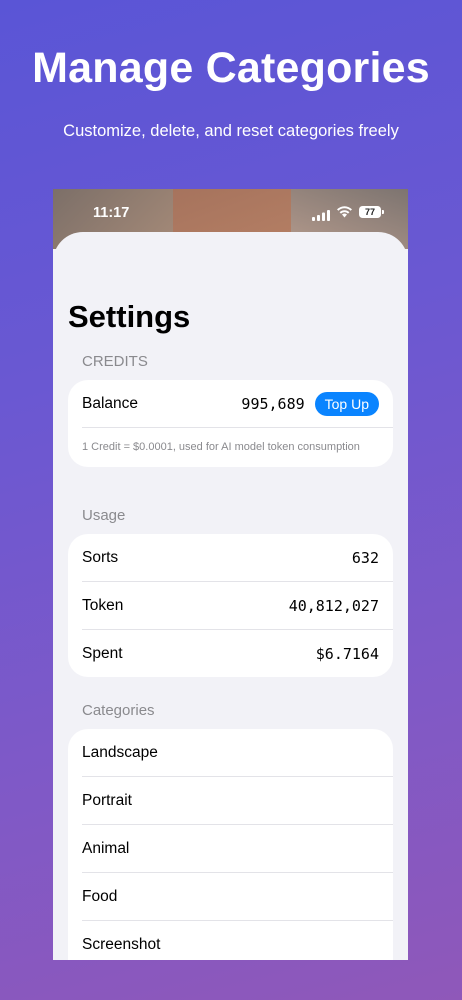  What do you see at coordinates (237, 897) in the screenshot?
I see `category-item-food: Food` at bounding box center [237, 897].